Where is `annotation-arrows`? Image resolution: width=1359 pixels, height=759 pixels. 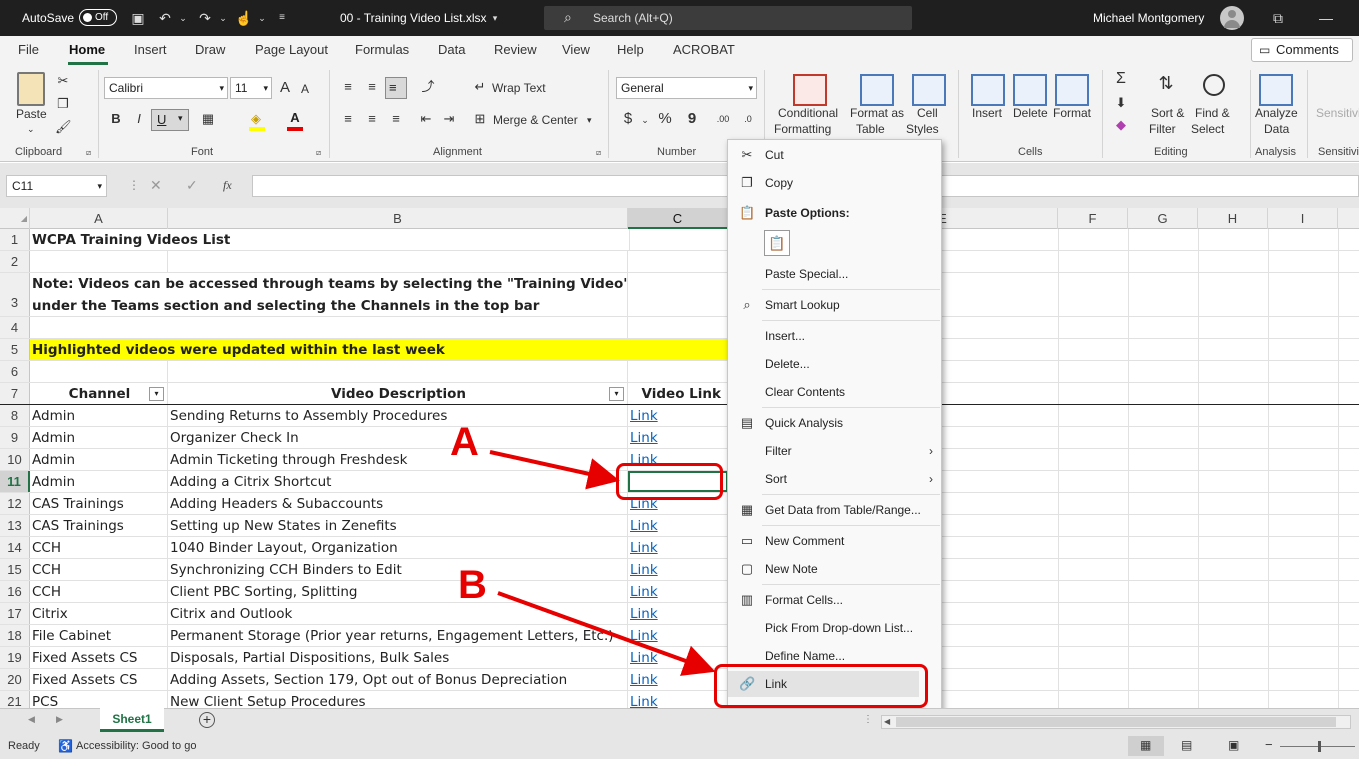 annotation-arrows is located at coordinates (602, 563).